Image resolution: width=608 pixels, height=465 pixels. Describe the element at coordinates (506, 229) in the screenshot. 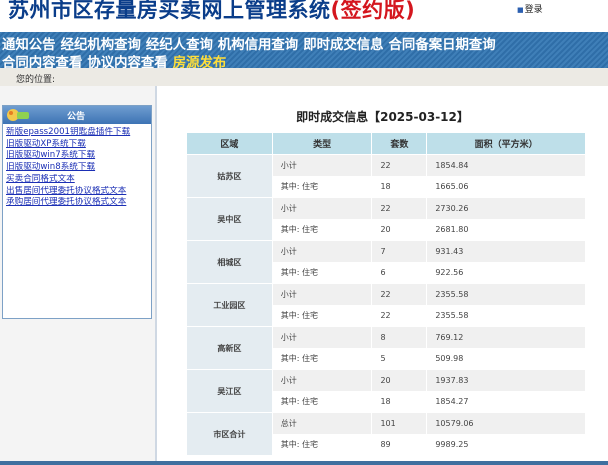

I see `area-cell: 2681.80` at that location.